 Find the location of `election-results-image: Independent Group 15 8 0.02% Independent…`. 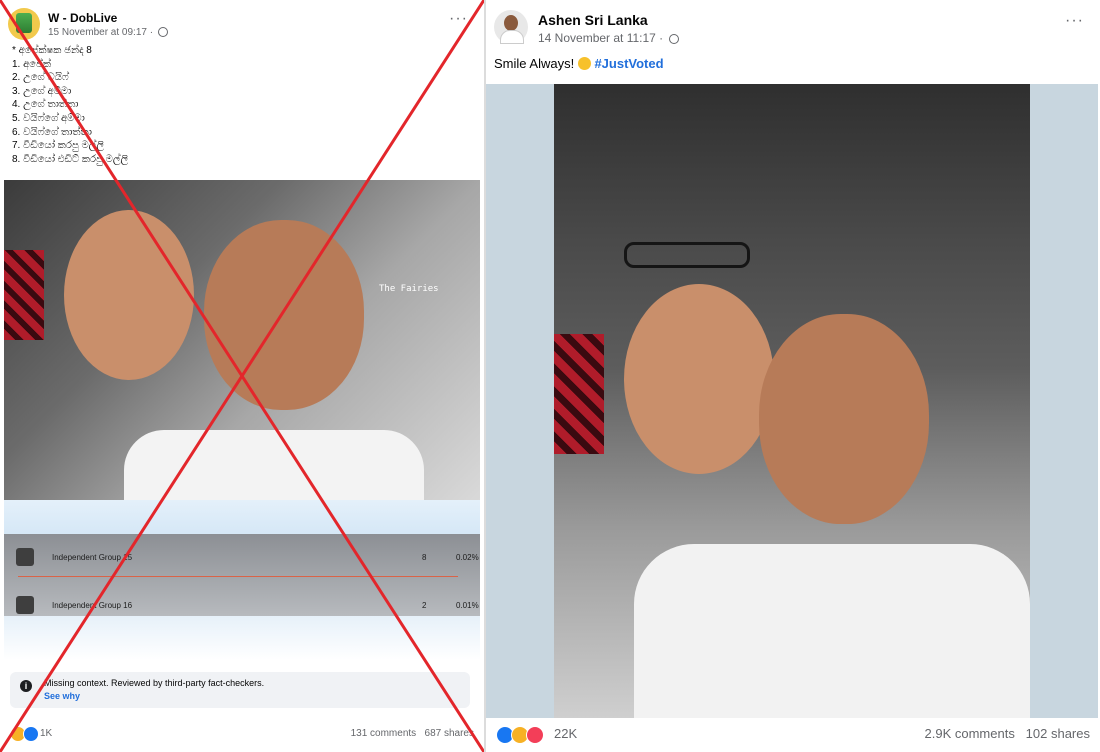

election-results-image: Independent Group 15 8 0.02% Independent… is located at coordinates (242, 580).